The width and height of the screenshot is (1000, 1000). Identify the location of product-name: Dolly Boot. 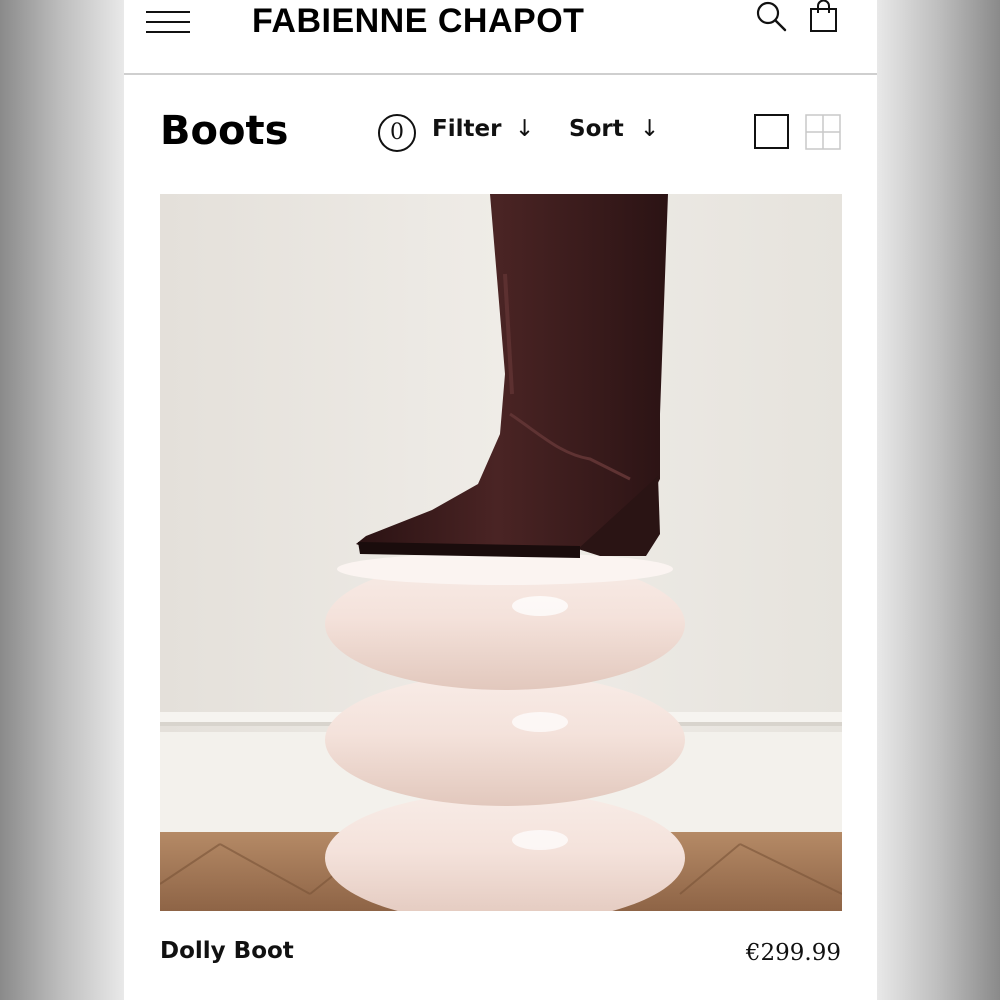
(227, 951).